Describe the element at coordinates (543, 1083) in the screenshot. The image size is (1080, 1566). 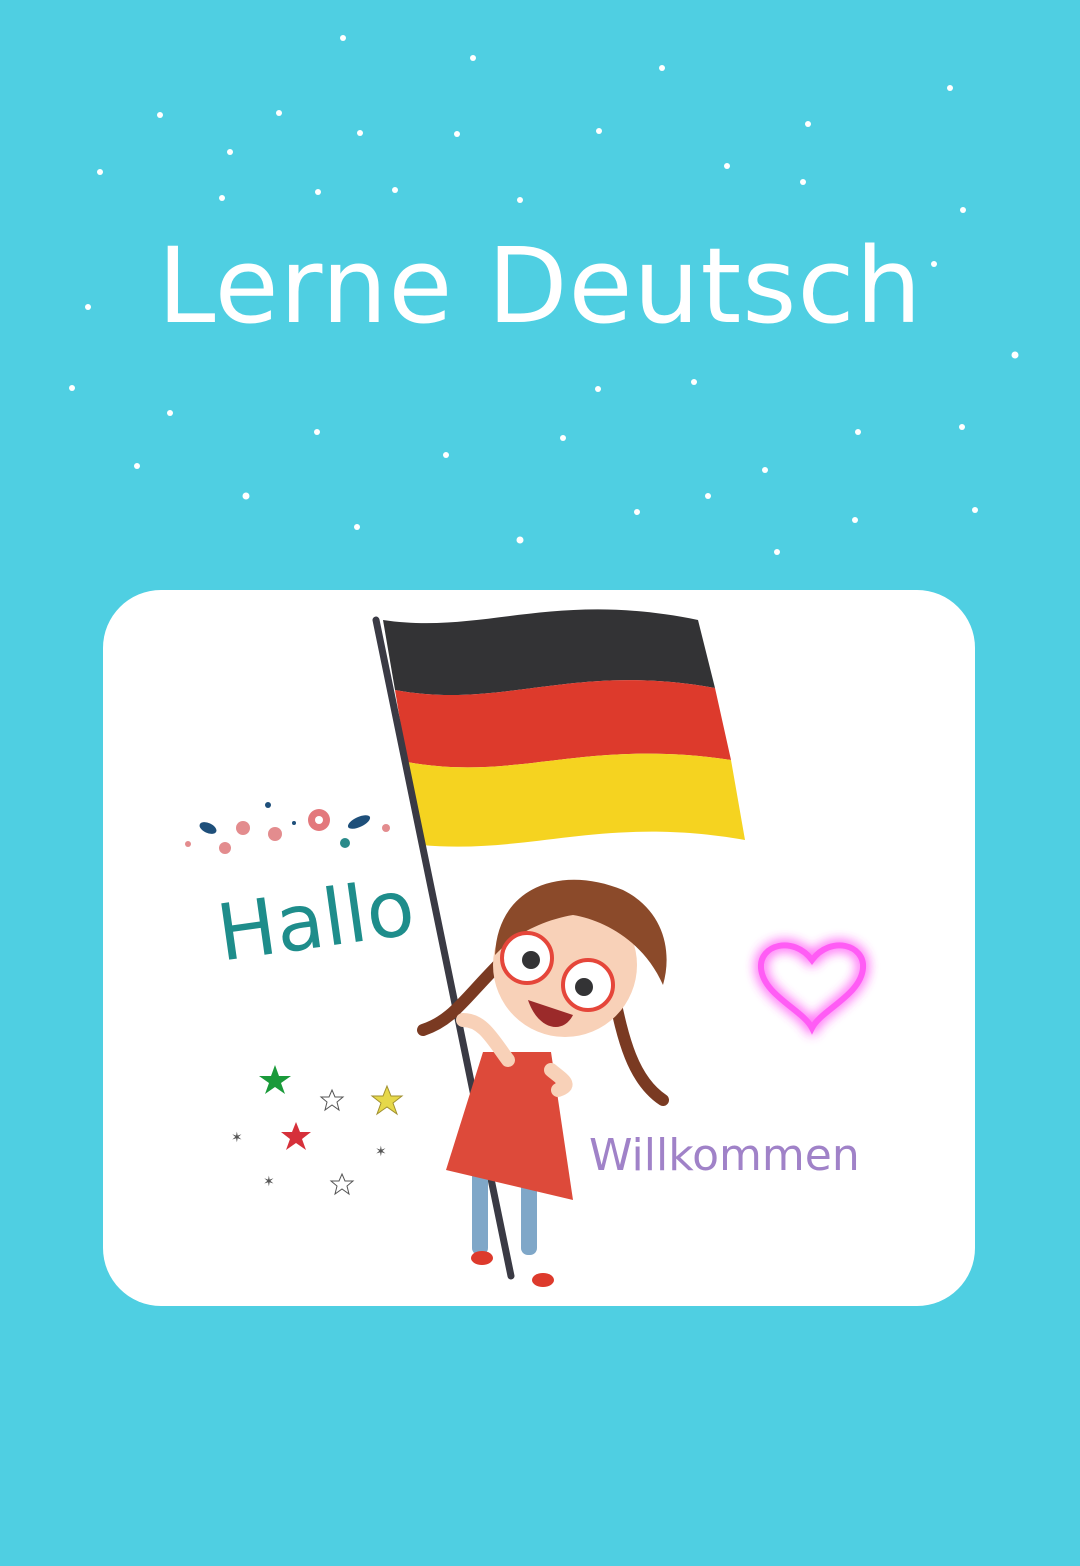
I see `girl-illustration` at that location.